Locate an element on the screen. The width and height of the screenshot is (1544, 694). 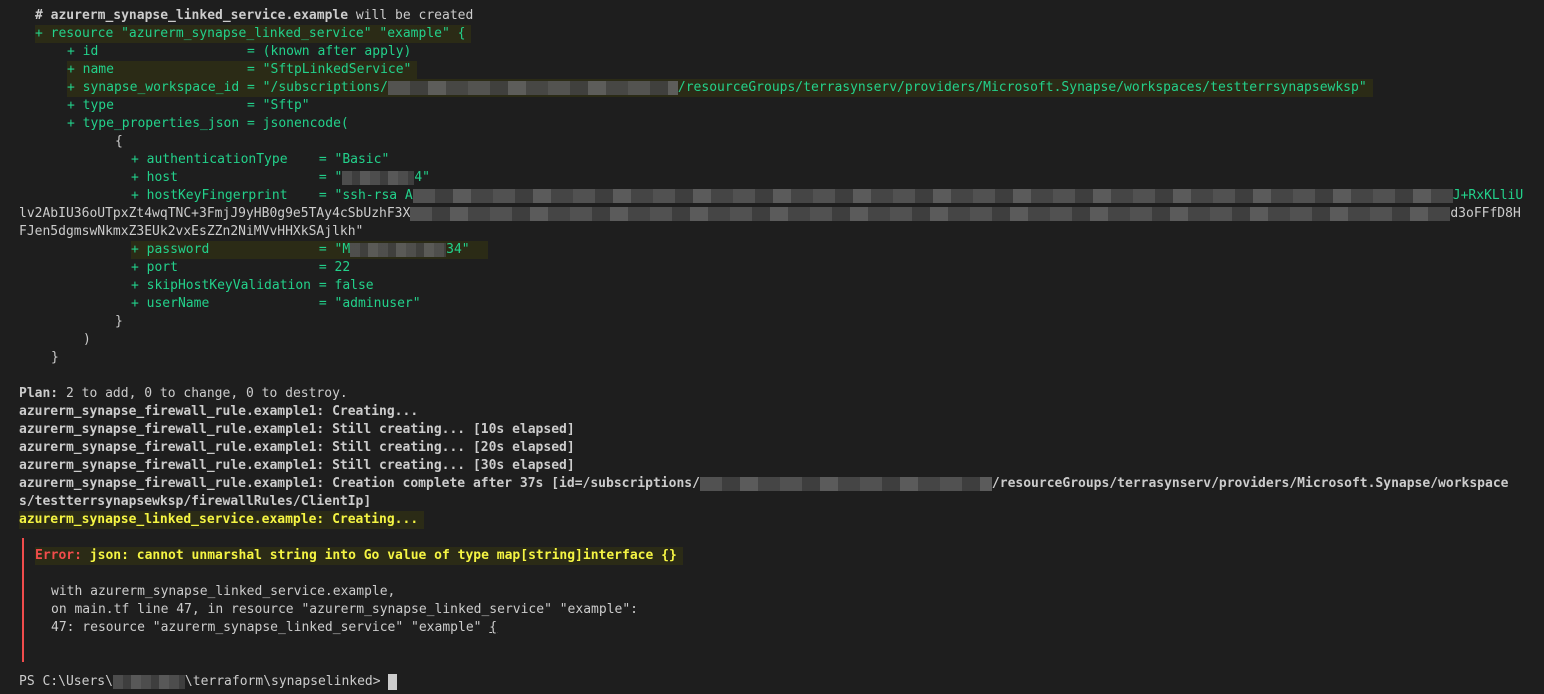
attr-type-properties-json: + type_properties_json = jsonencode( is located at coordinates (208, 123).